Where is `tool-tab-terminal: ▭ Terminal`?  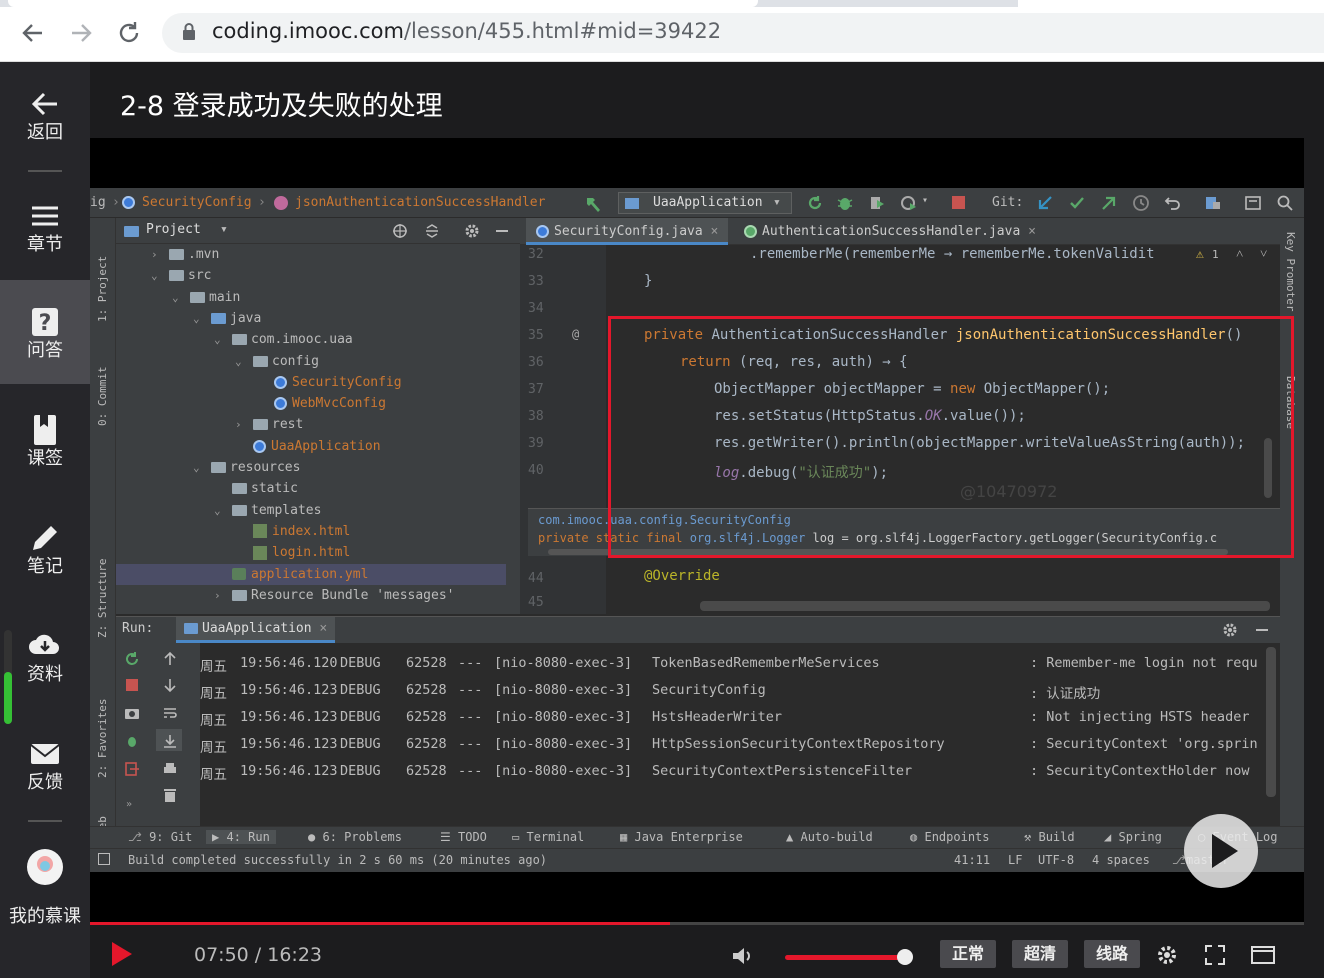
tool-tab-terminal: ▭ Terminal is located at coordinates (548, 837).